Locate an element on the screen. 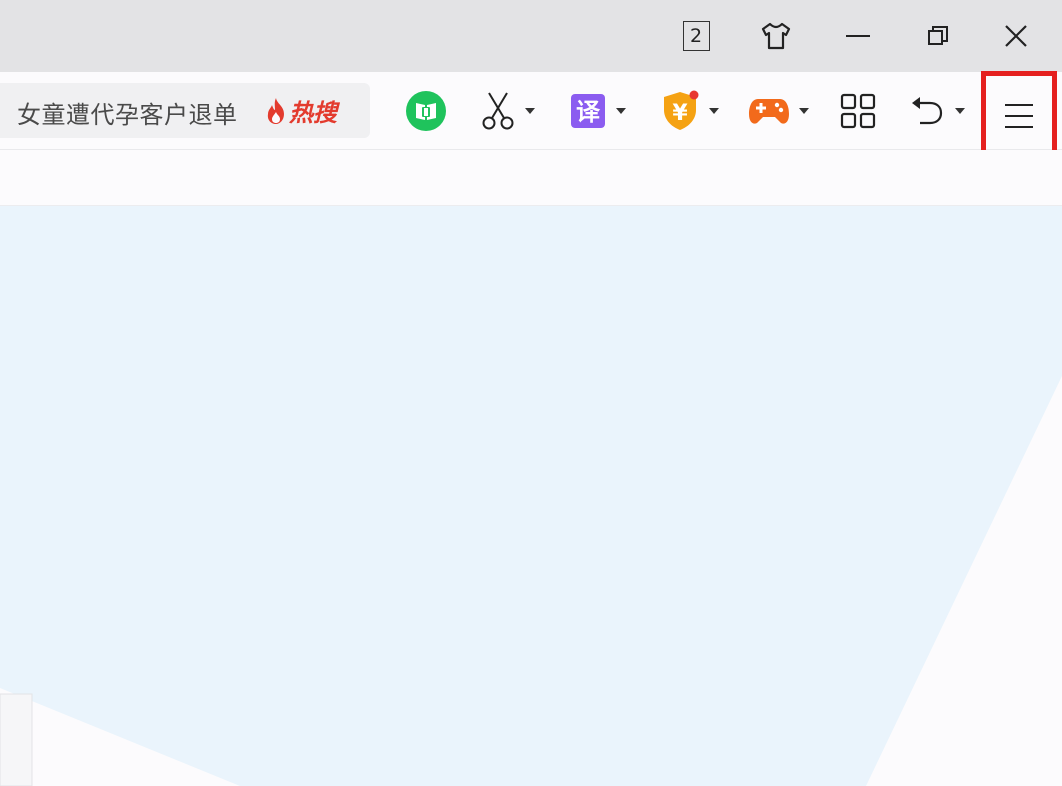 This screenshot has width=1062, height=786. title-bar: 2 is located at coordinates (531, 36).